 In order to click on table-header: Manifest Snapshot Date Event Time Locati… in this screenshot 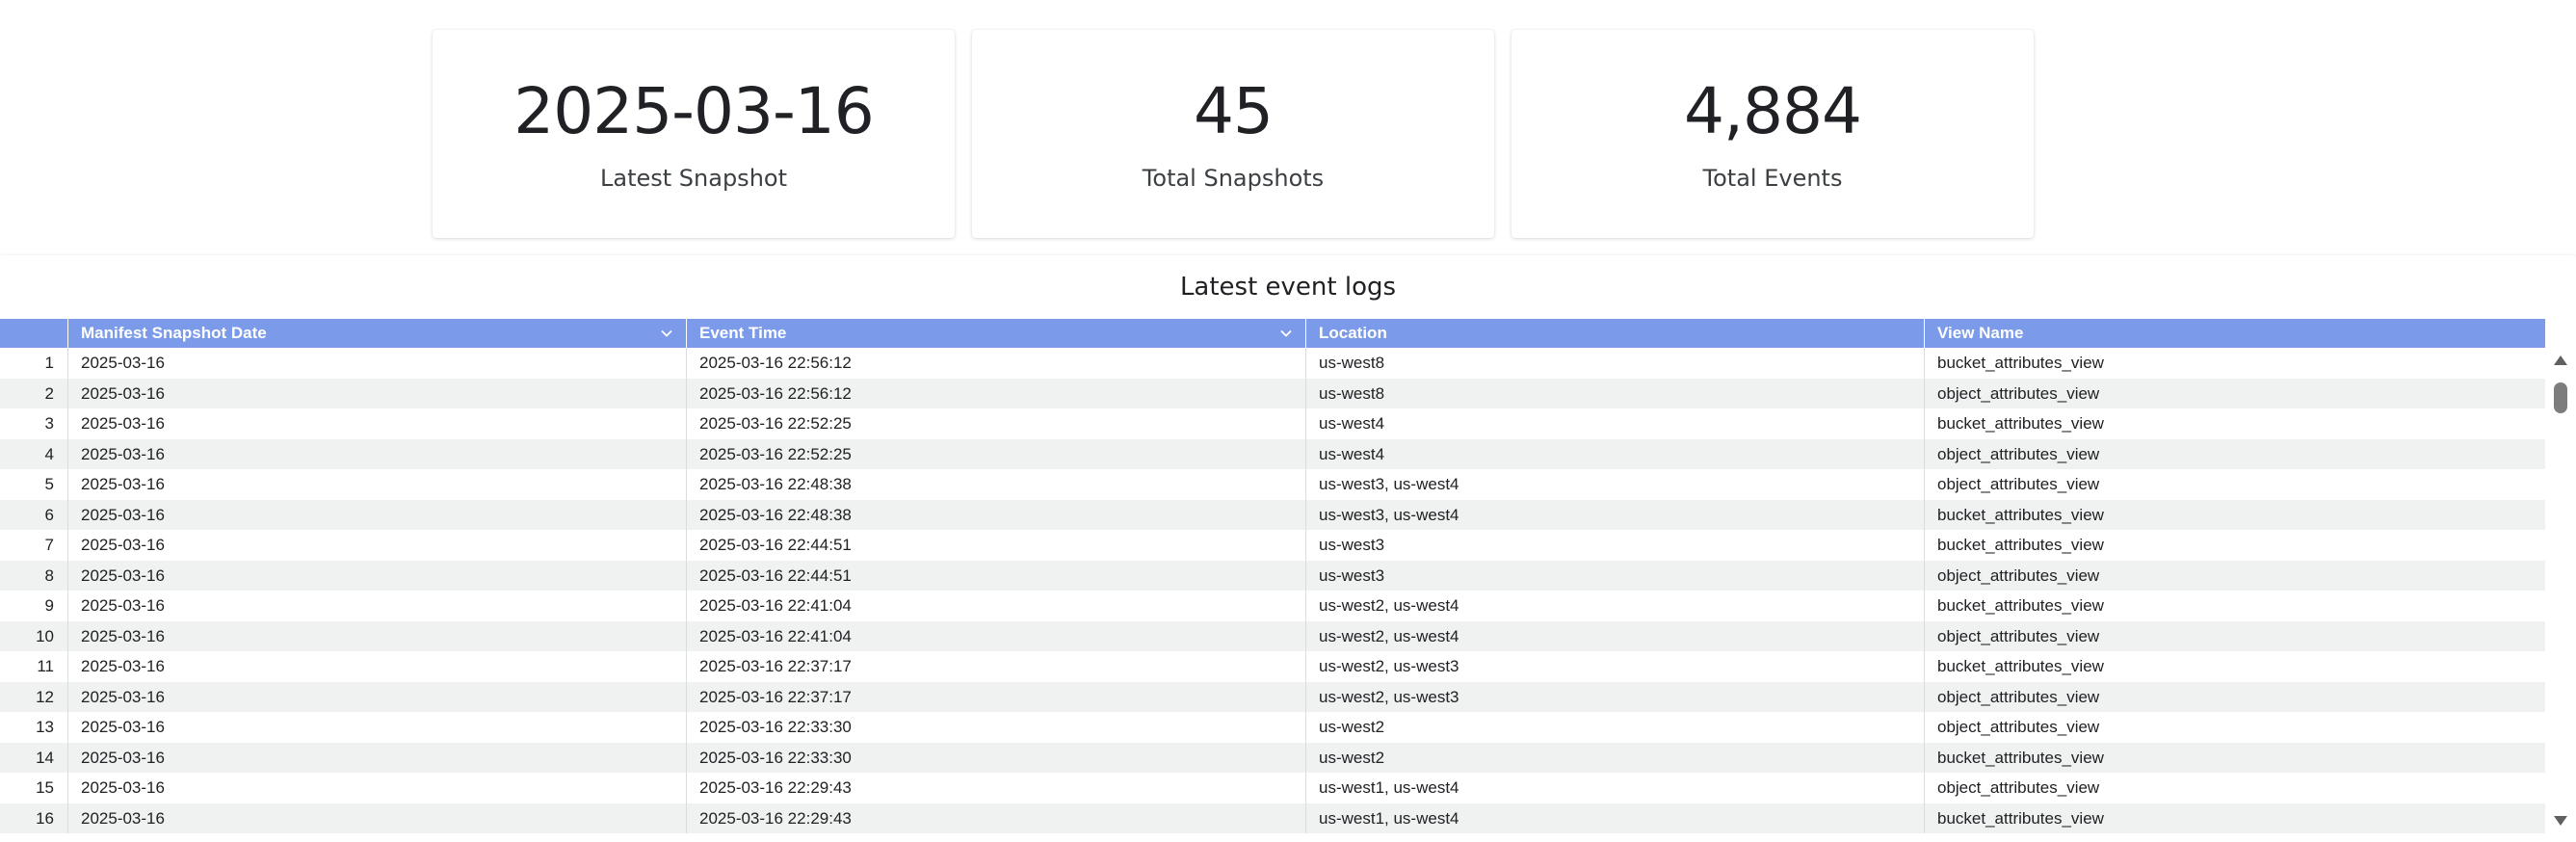, I will do `click(1272, 333)`.